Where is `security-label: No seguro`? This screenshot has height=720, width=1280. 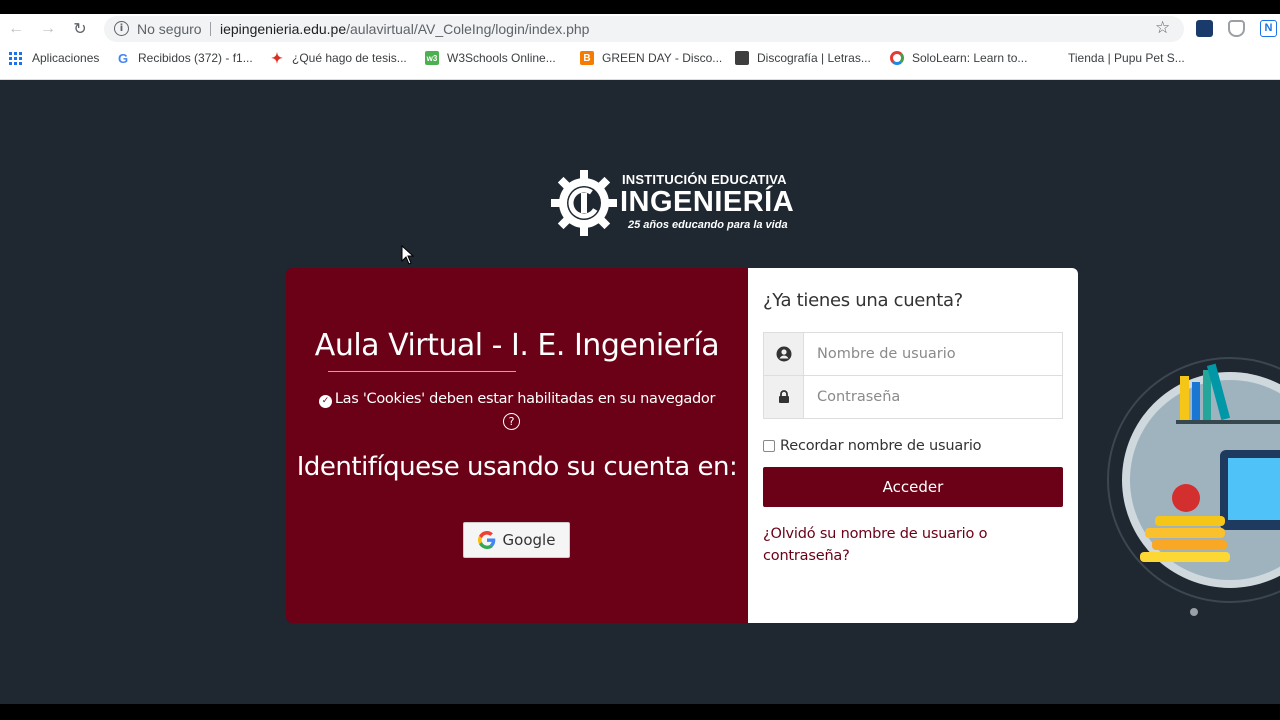 security-label: No seguro is located at coordinates (169, 29).